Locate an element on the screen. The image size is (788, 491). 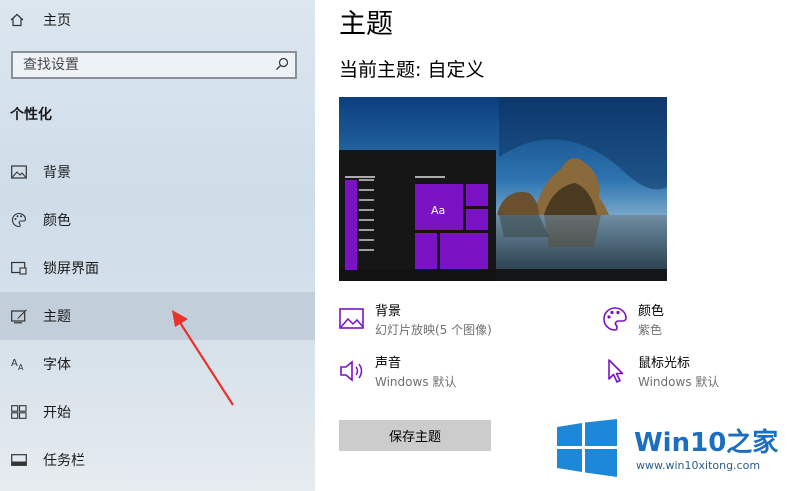
start-icon is located at coordinates (19, 412).